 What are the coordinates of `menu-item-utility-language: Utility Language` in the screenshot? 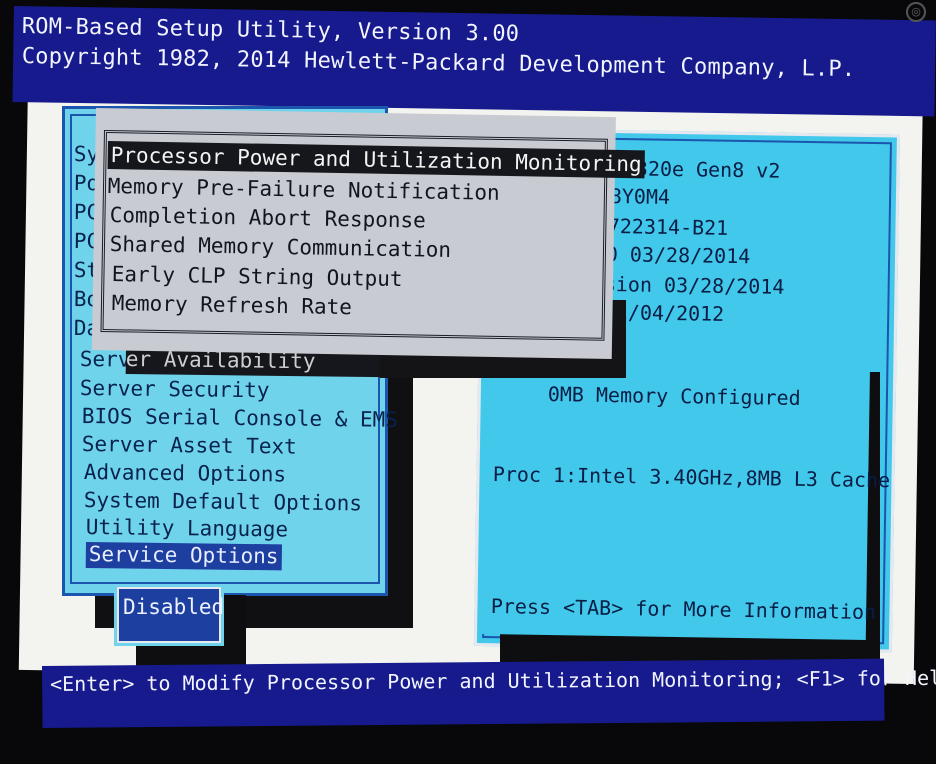 It's located at (187, 529).